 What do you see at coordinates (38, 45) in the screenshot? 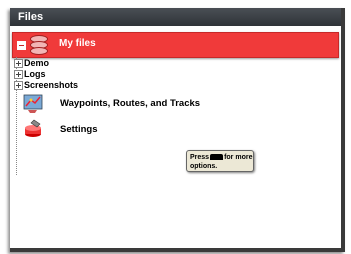
I see `database-icon` at bounding box center [38, 45].